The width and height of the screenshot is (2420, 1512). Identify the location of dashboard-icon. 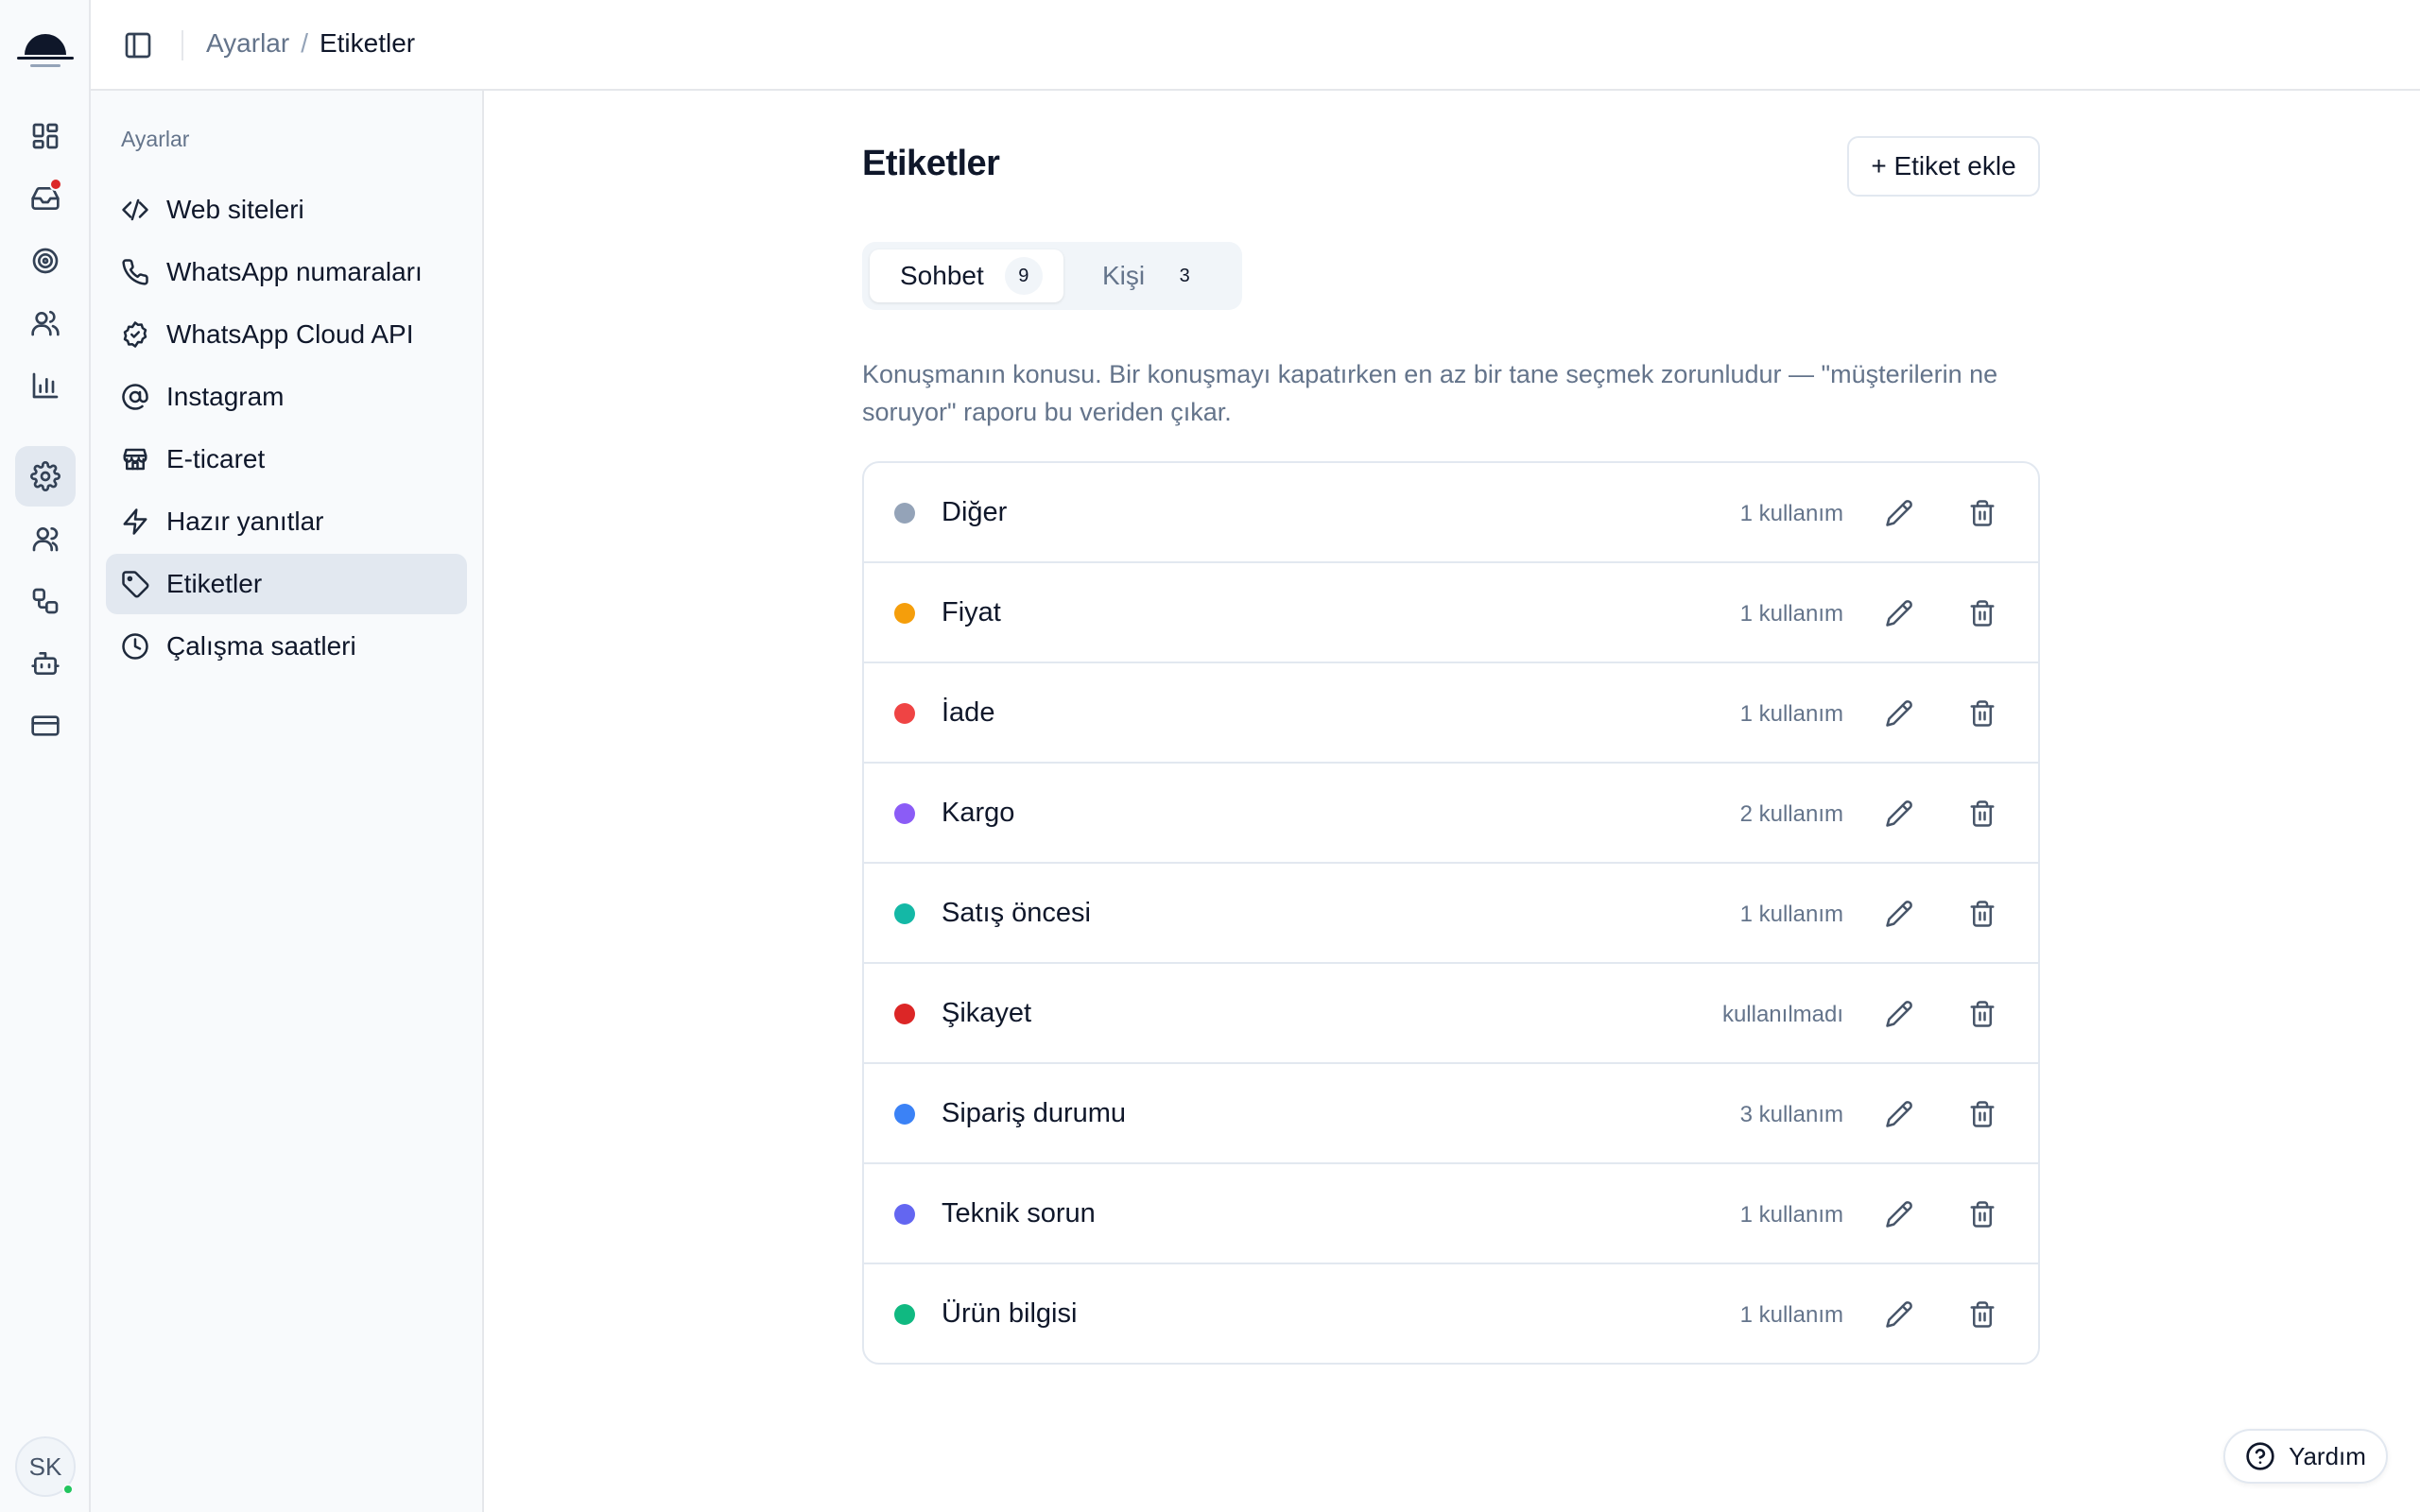
(45, 136).